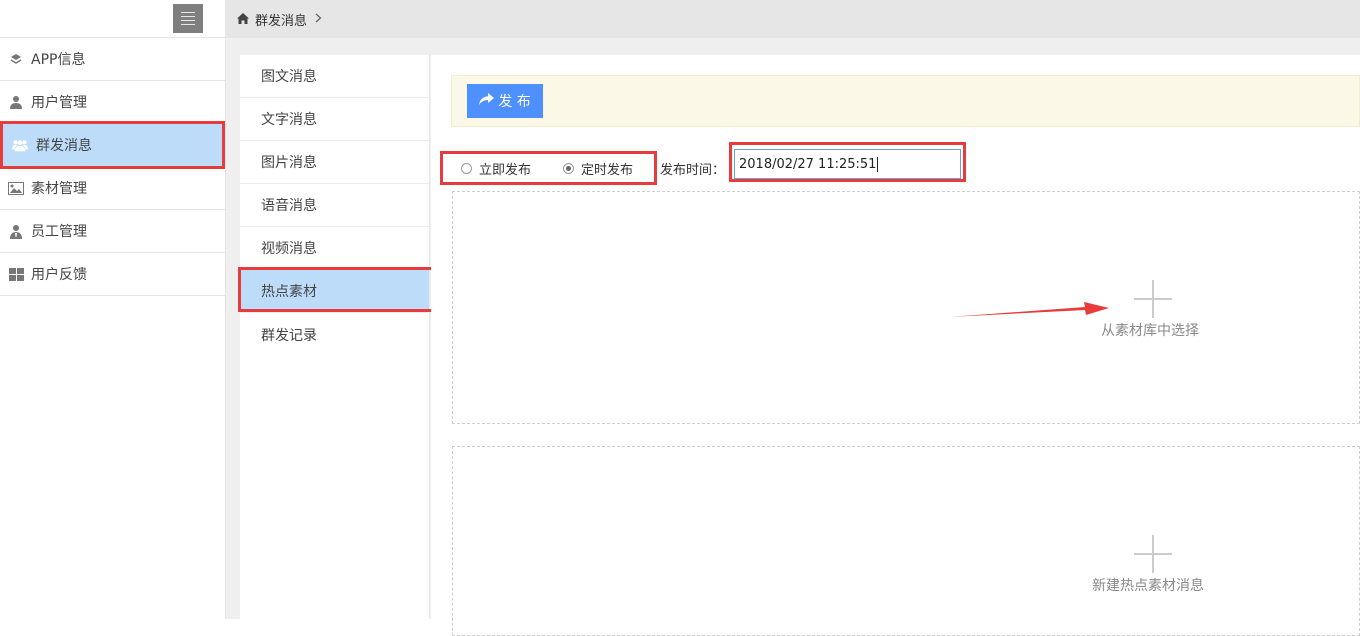 This screenshot has width=1360, height=636. What do you see at coordinates (59, 275) in the screenshot?
I see `sidebar-item-label: 用户反馈` at bounding box center [59, 275].